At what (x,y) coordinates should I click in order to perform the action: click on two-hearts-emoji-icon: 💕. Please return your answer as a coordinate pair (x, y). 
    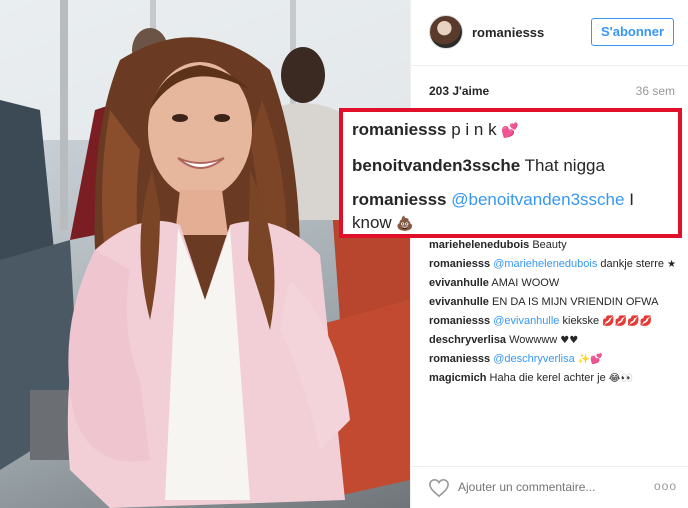
    Looking at the image, I should click on (510, 131).